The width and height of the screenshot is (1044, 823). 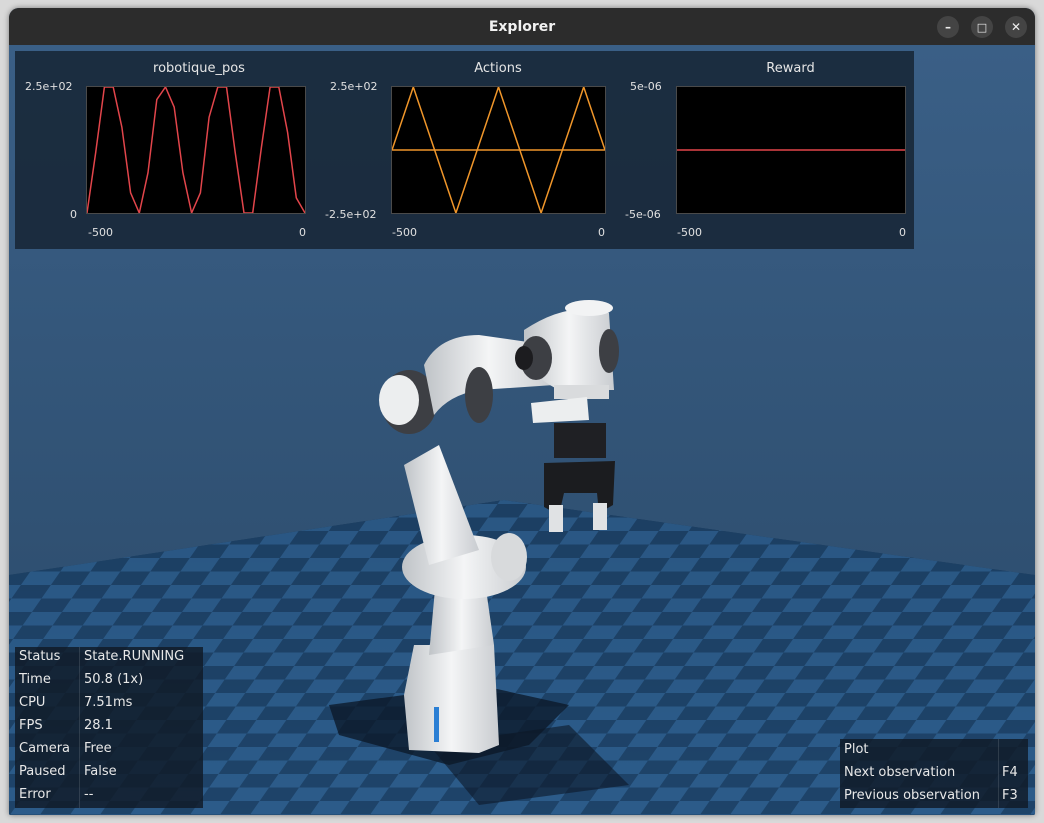 I want to click on minimize-button: –, so click(x=948, y=27).